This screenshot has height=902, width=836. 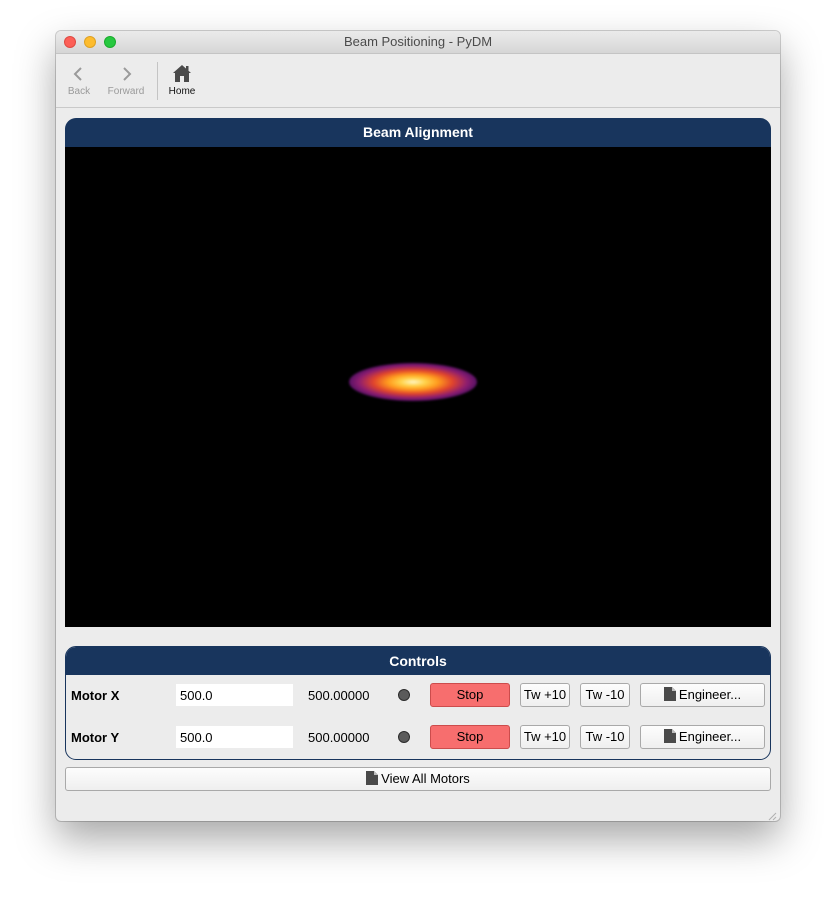 What do you see at coordinates (90, 42) in the screenshot?
I see `minimize-window-button` at bounding box center [90, 42].